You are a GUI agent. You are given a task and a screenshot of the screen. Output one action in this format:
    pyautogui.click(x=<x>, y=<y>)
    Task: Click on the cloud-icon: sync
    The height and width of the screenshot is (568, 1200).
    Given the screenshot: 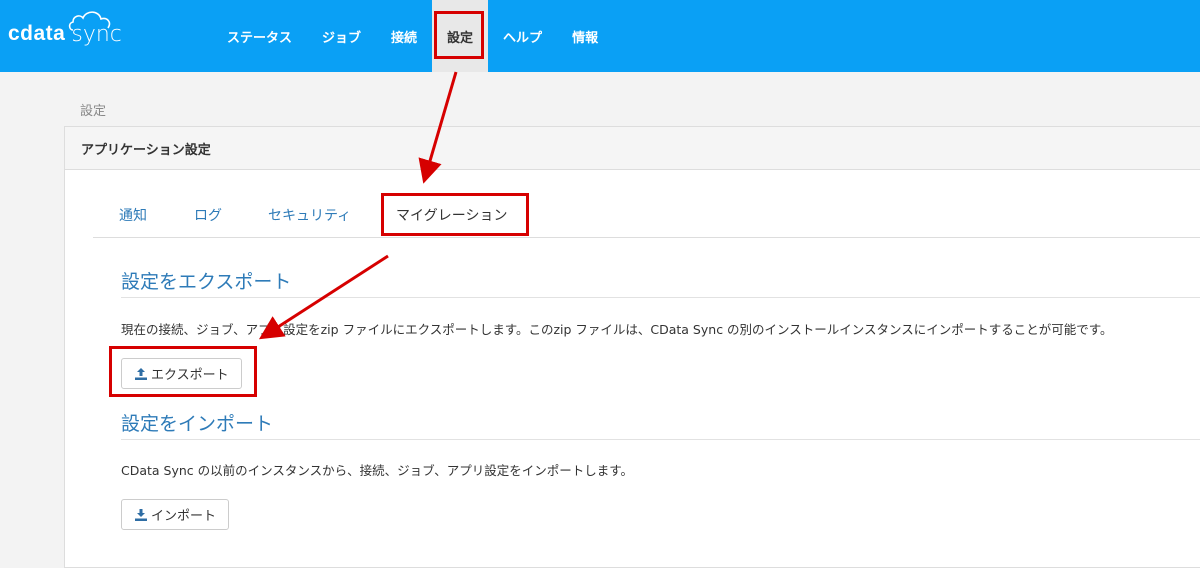 What is the action you would take?
    pyautogui.click(x=95, y=28)
    